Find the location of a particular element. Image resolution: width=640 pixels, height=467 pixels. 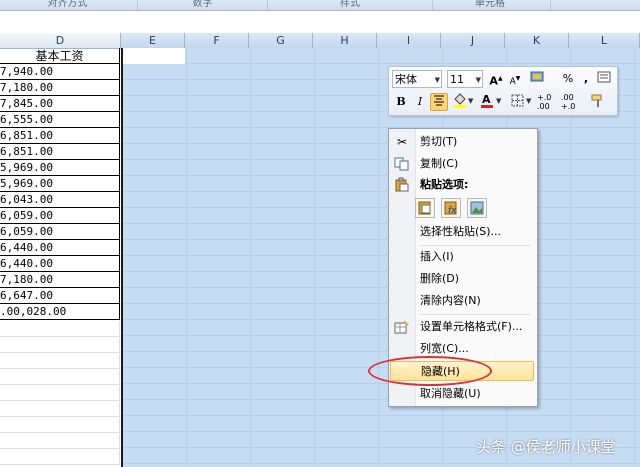

cell-salary: 7,940.00 is located at coordinates (60, 72).